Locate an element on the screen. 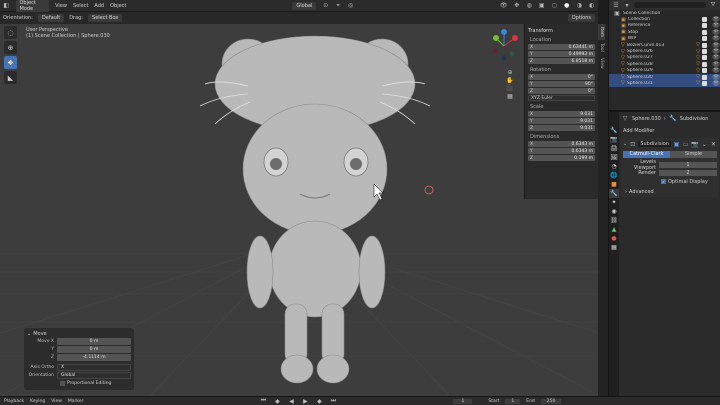 The image size is (720, 405). orientation-dropdown: Default is located at coordinates (51, 18).